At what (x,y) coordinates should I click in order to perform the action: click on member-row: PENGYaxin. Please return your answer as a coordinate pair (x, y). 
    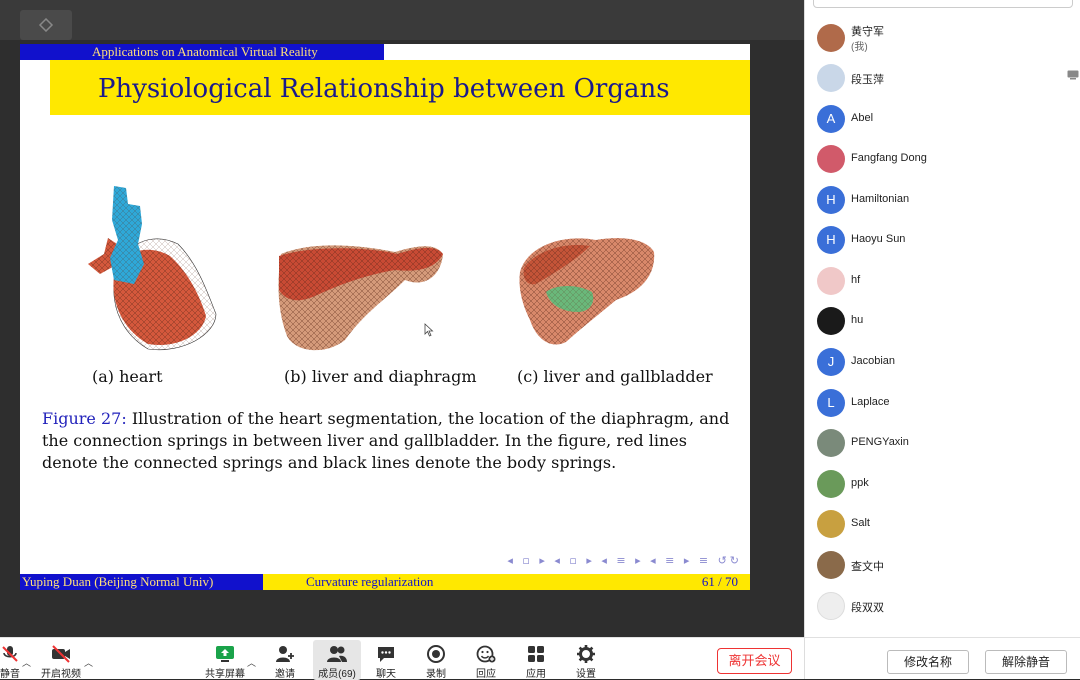
    Looking at the image, I should click on (942, 443).